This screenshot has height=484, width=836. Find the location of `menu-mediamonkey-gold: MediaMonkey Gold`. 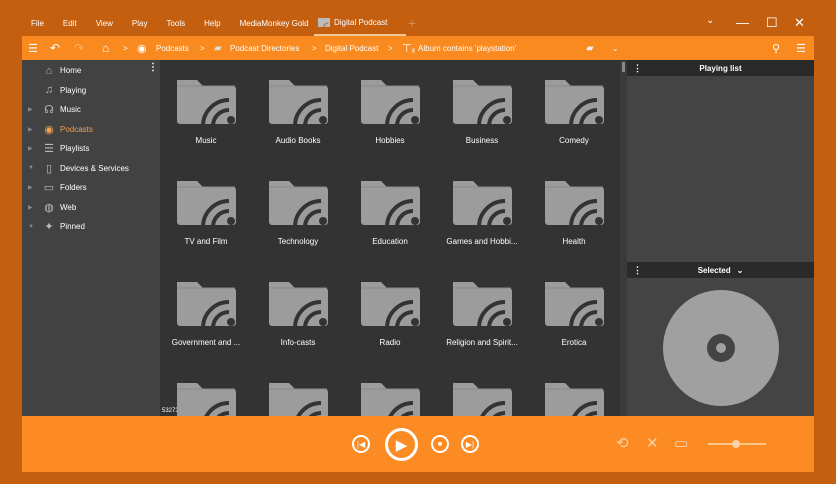

menu-mediamonkey-gold: MediaMonkey Gold is located at coordinates (274, 23).